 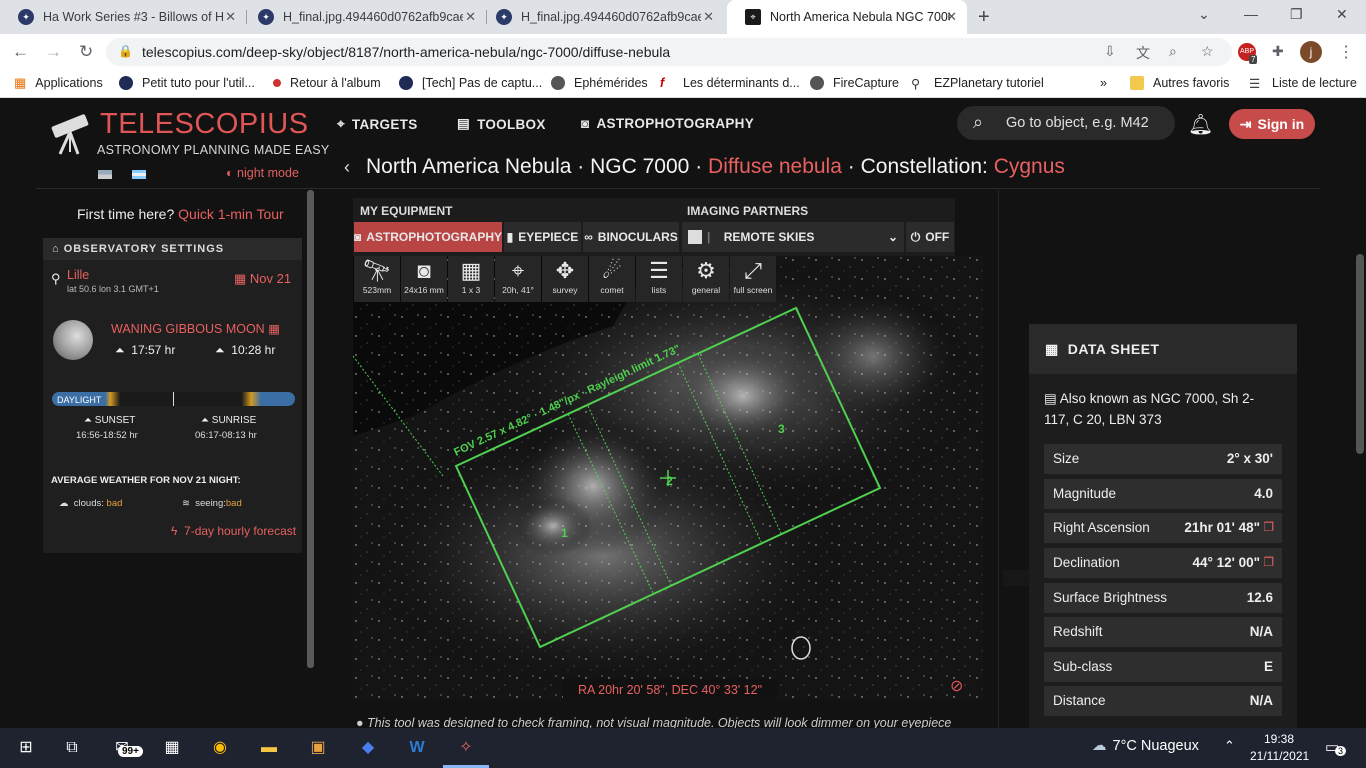 I want to click on telescope-logo-icon, so click(x=73, y=134).